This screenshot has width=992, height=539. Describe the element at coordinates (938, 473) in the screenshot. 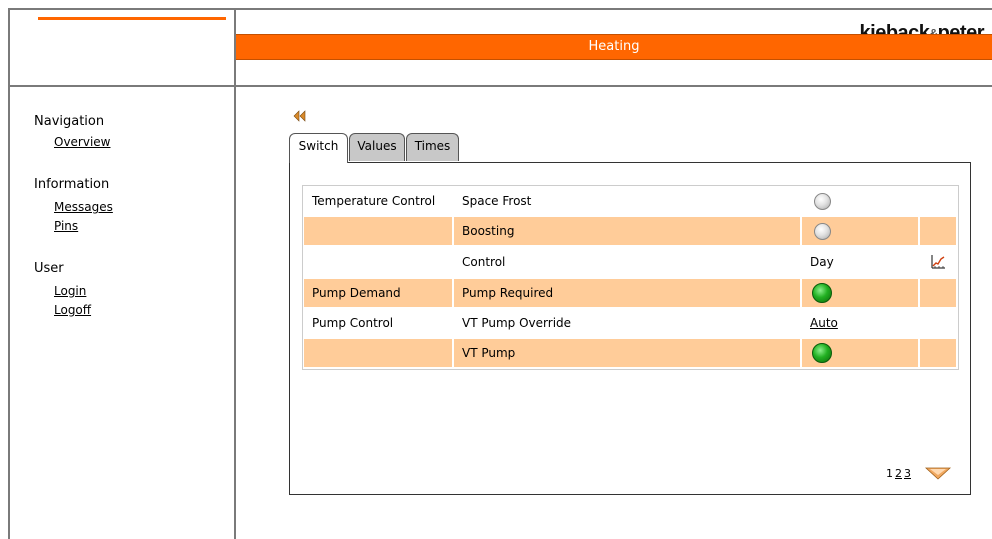

I see `next-page-icon` at that location.